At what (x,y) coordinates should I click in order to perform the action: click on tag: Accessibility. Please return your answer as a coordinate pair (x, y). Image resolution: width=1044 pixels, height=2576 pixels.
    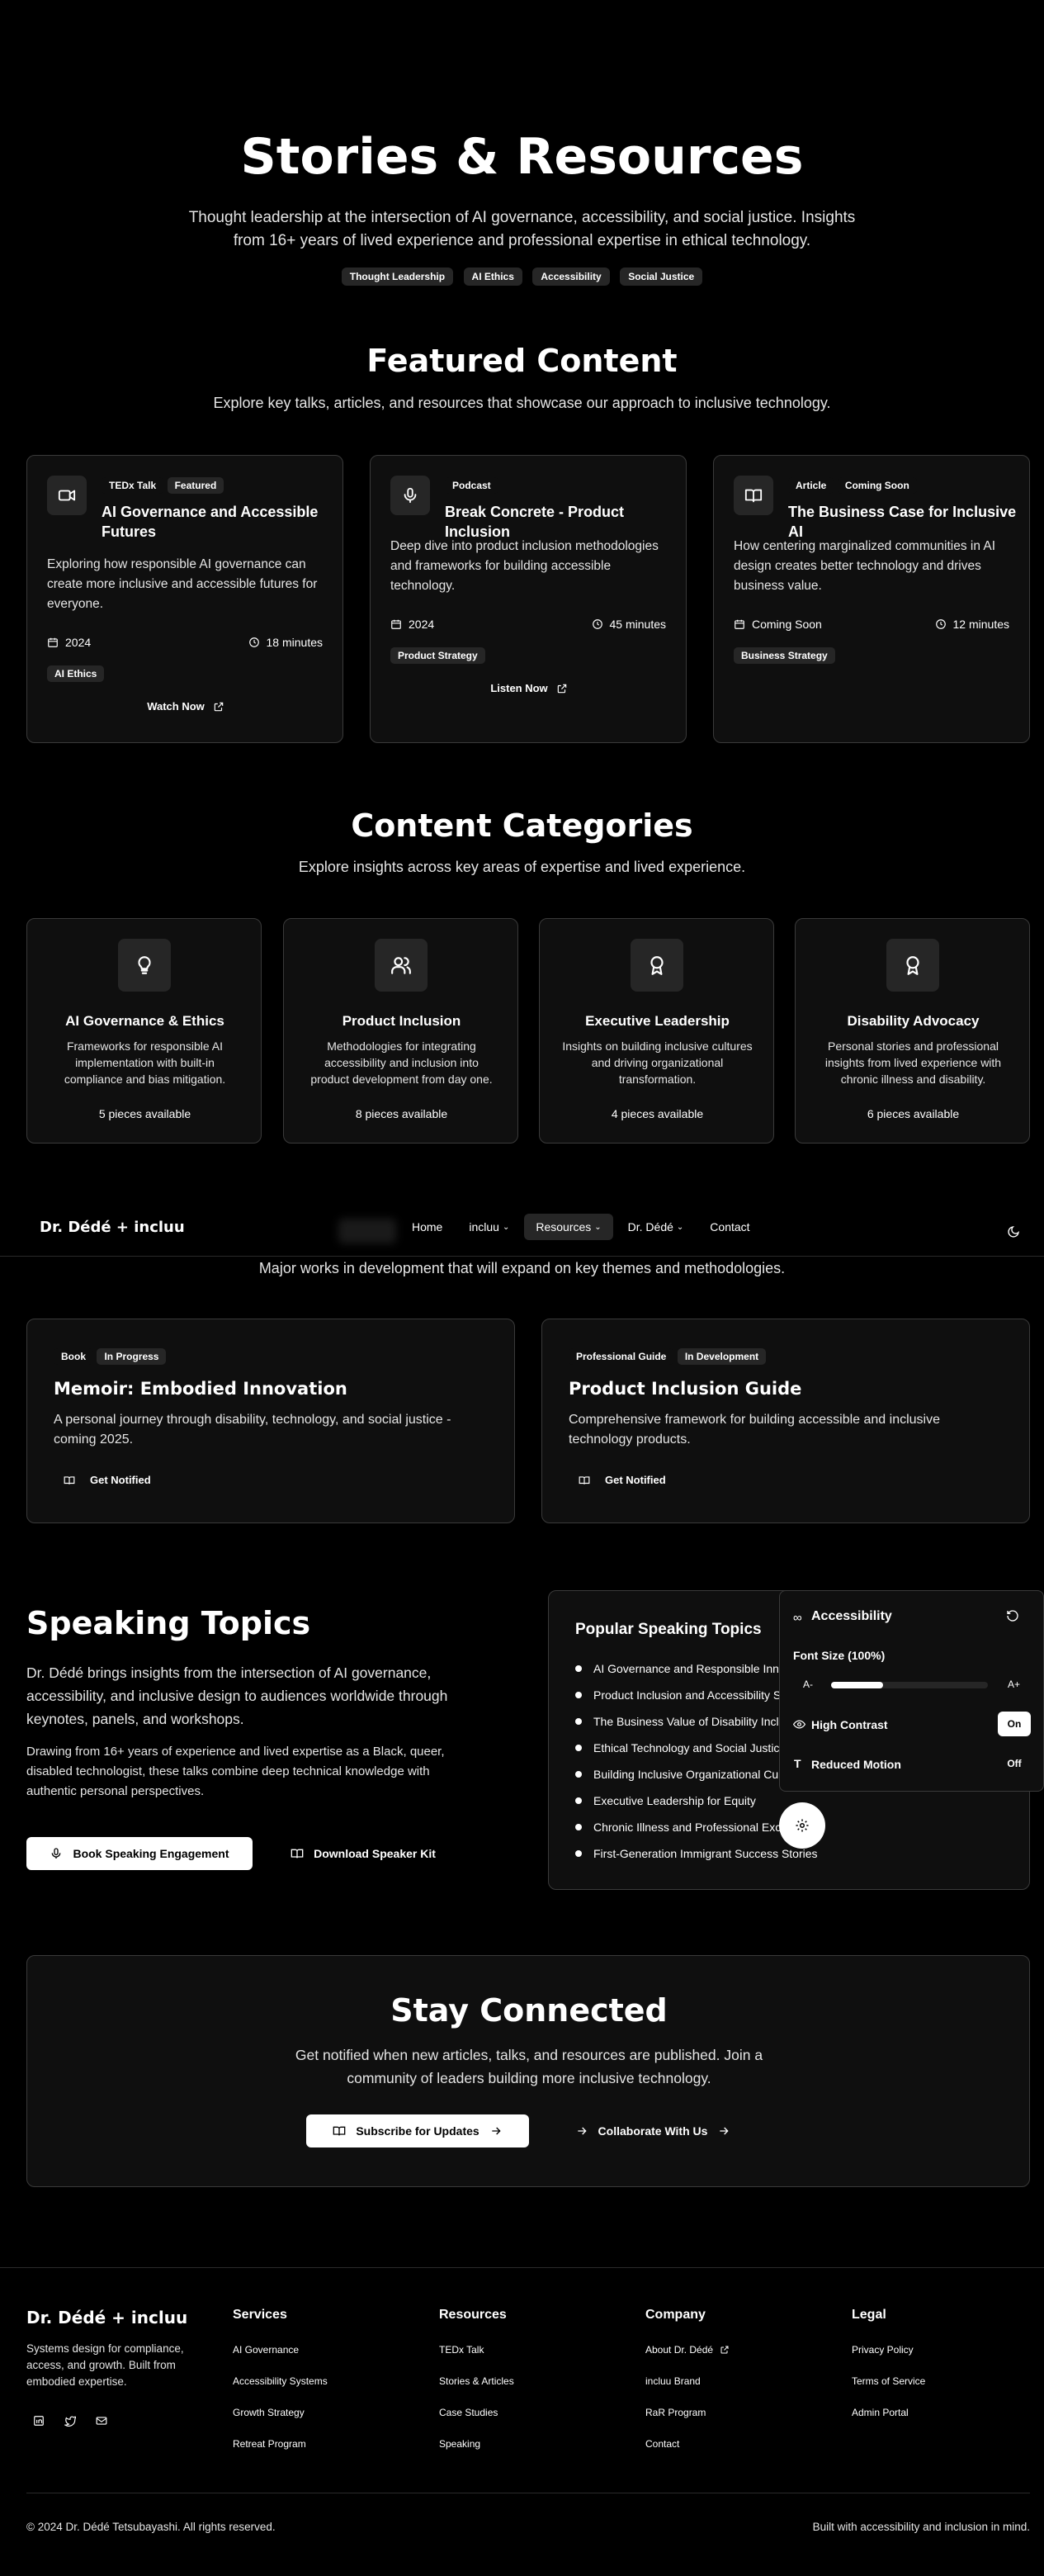
    Looking at the image, I should click on (571, 277).